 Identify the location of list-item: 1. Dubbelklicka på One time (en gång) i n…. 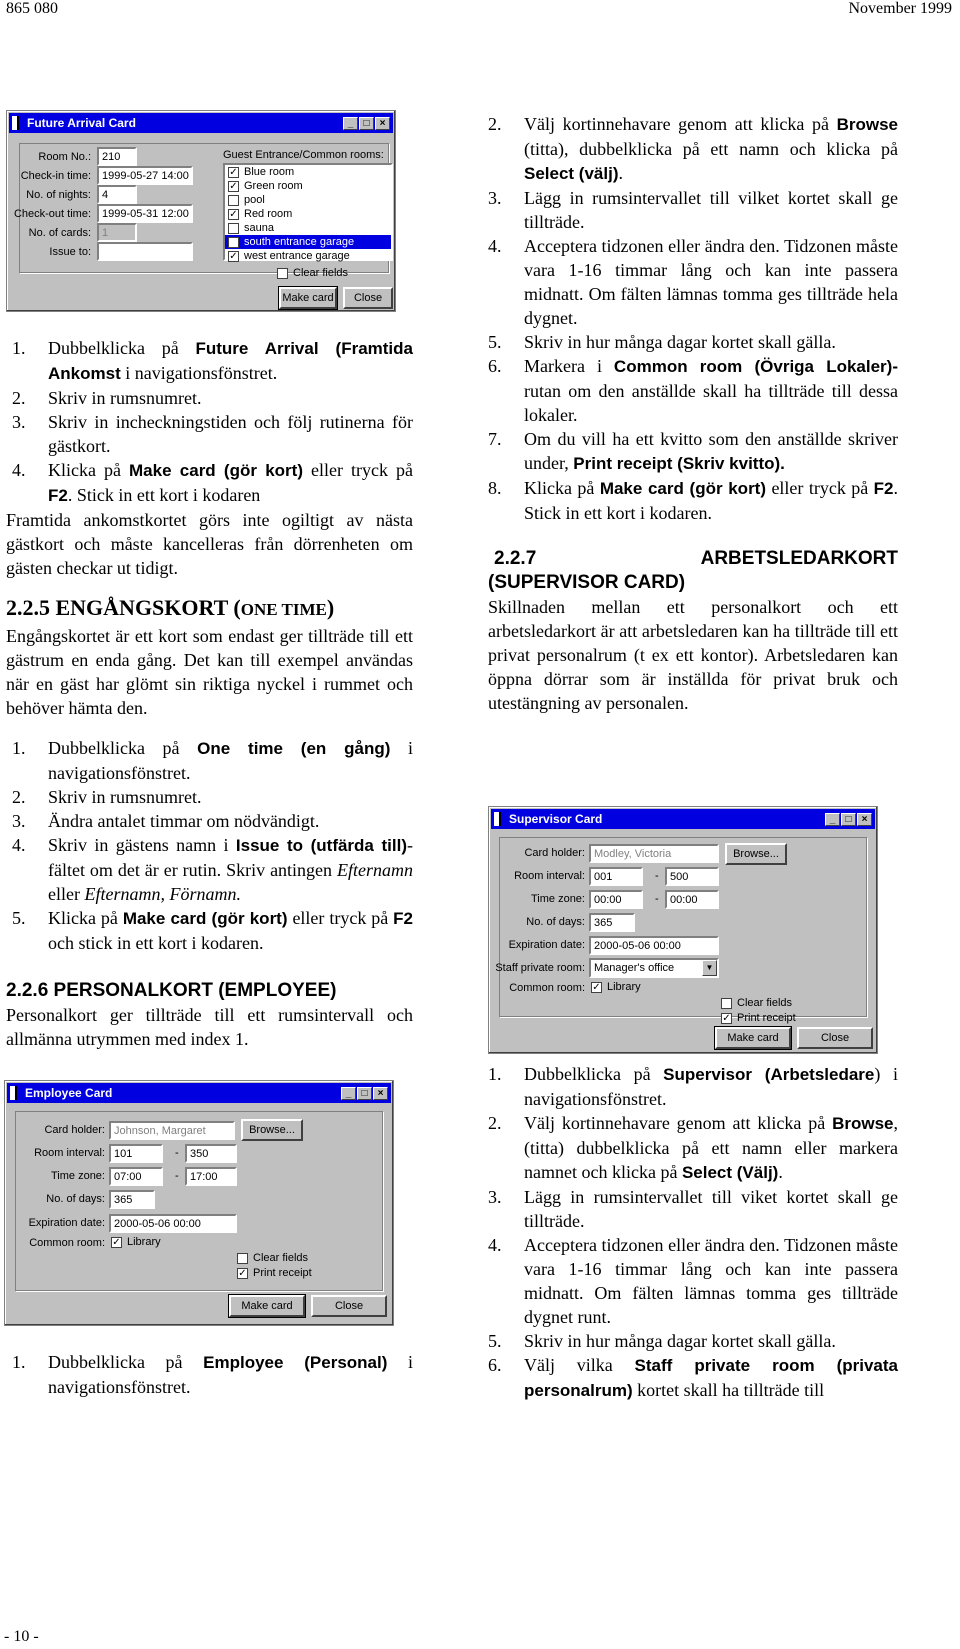
(212, 760).